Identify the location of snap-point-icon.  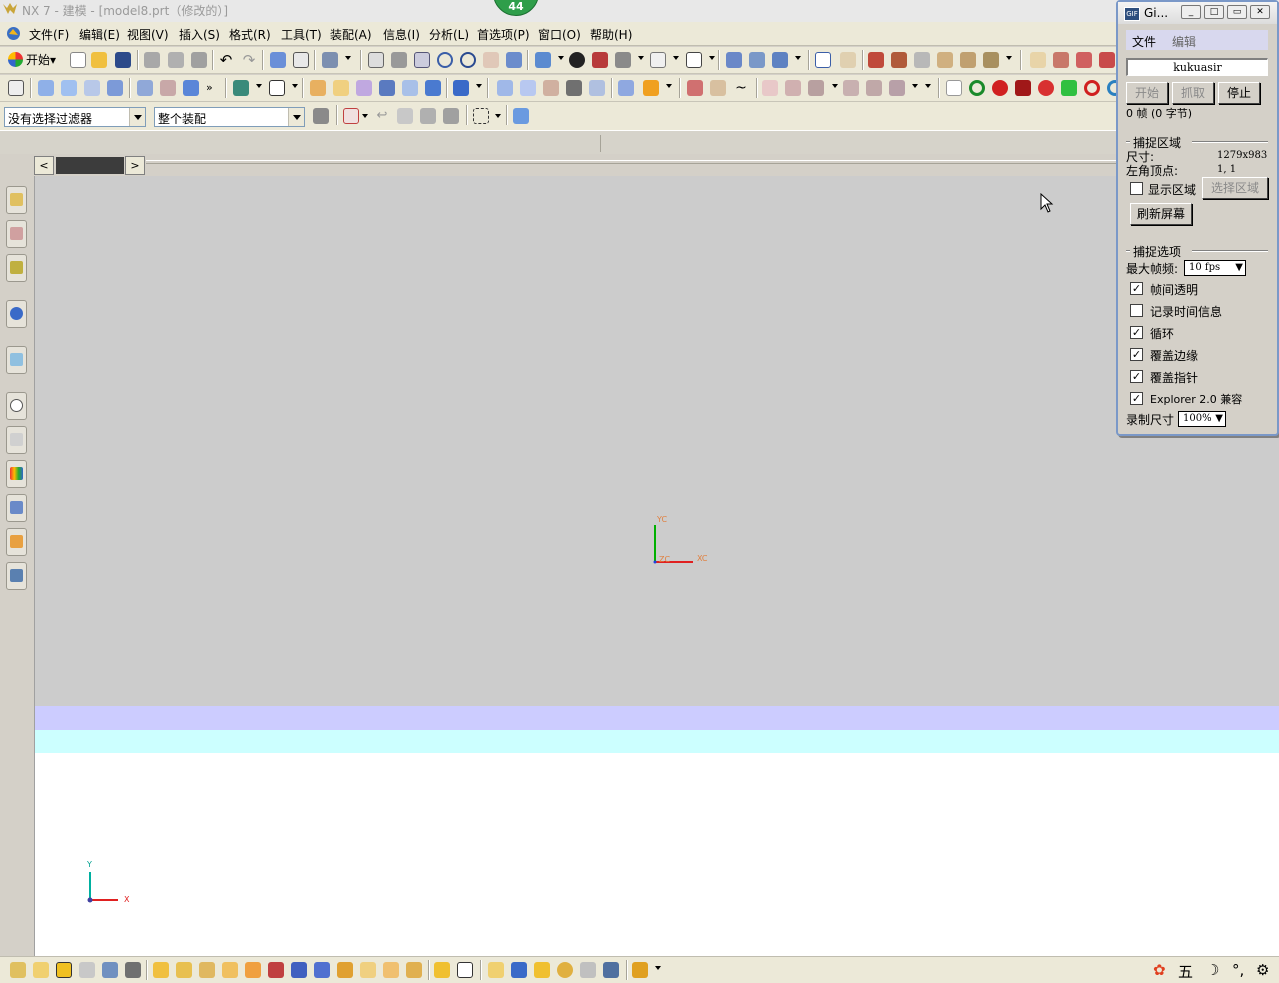
(757, 60).